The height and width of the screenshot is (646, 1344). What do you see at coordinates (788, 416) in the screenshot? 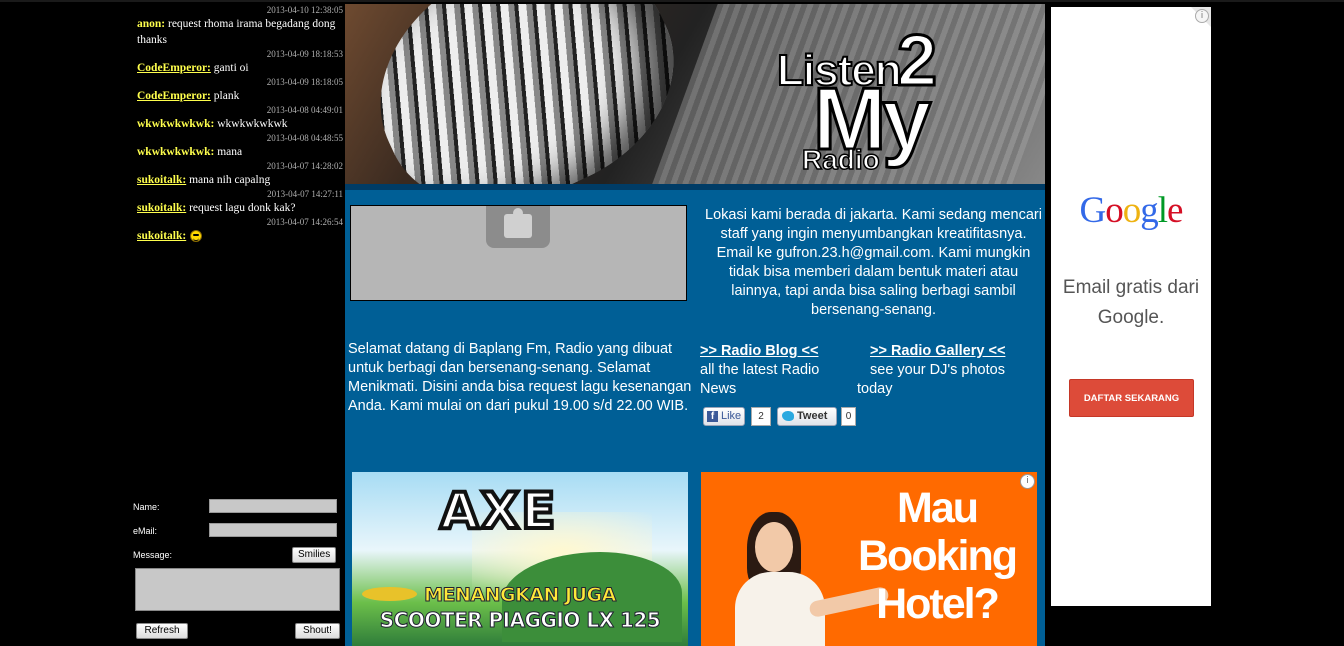
I see `twitter-bird-icon` at bounding box center [788, 416].